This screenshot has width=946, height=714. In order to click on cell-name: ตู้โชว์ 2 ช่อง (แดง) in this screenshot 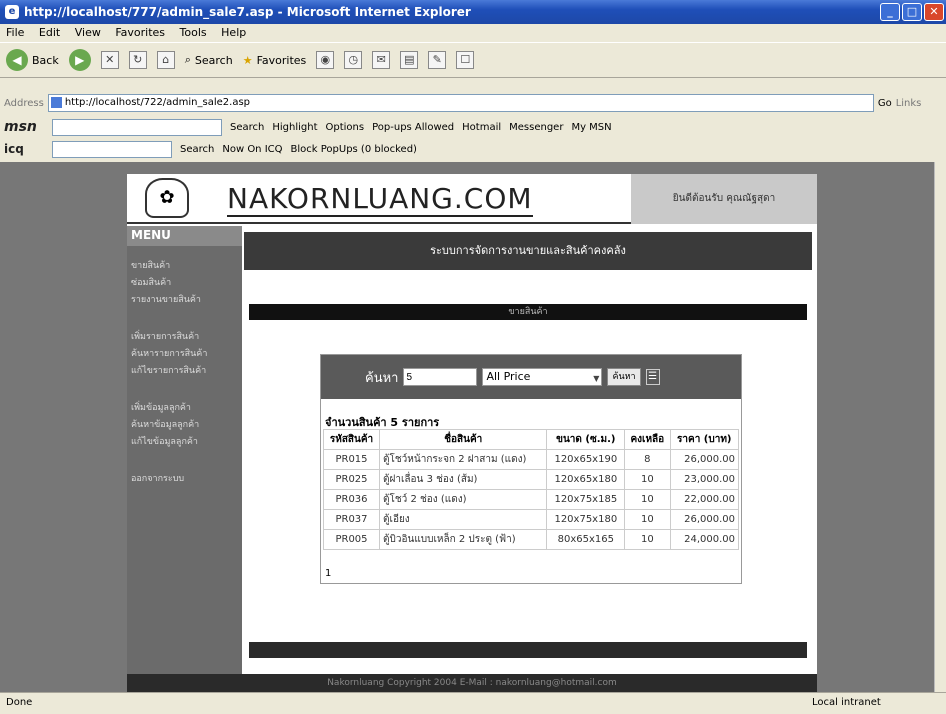, I will do `click(463, 499)`.